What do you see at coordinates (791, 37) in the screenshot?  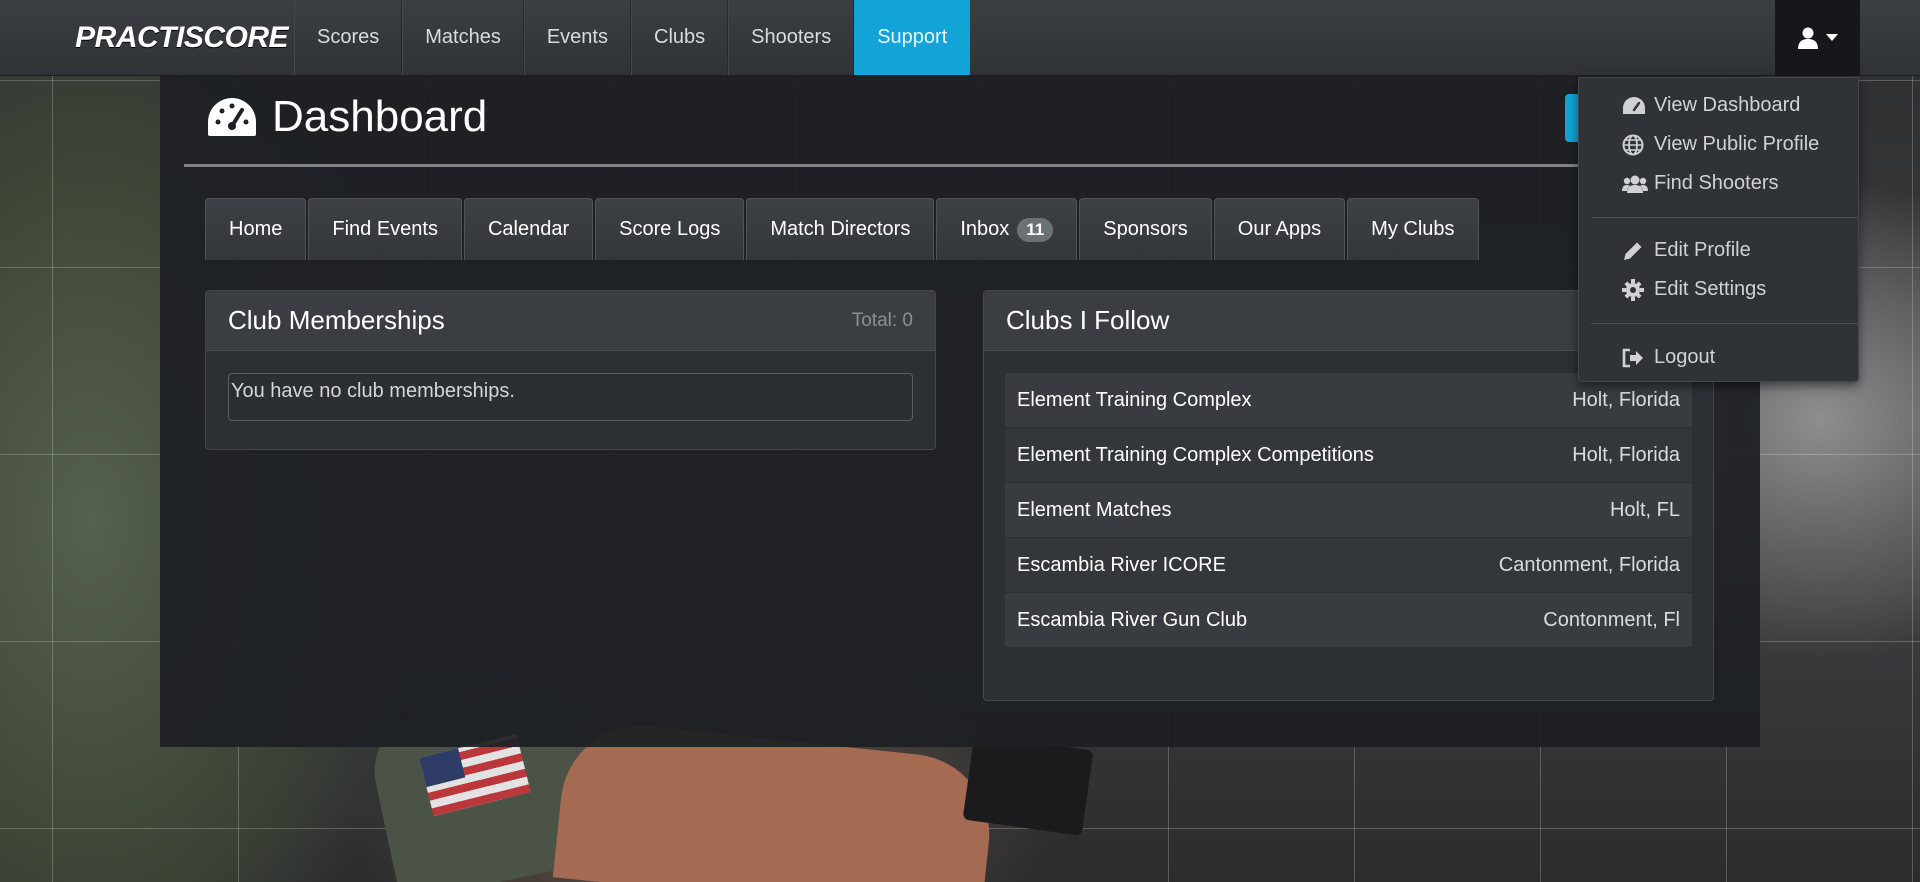 I see `nav-shooters: Shooters` at bounding box center [791, 37].